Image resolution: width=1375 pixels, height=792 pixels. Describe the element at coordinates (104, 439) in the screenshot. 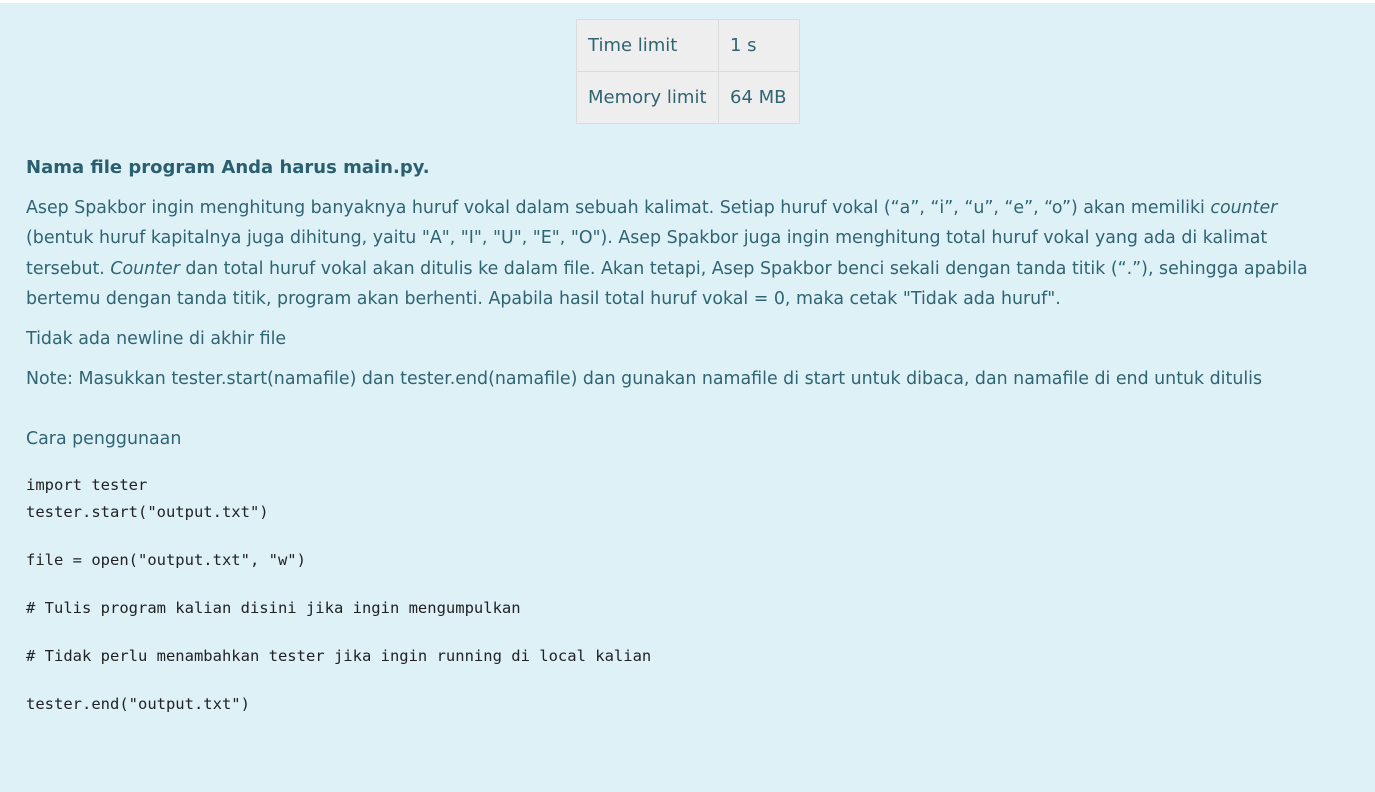

I see `usage-heading: Cara penggunaan` at that location.